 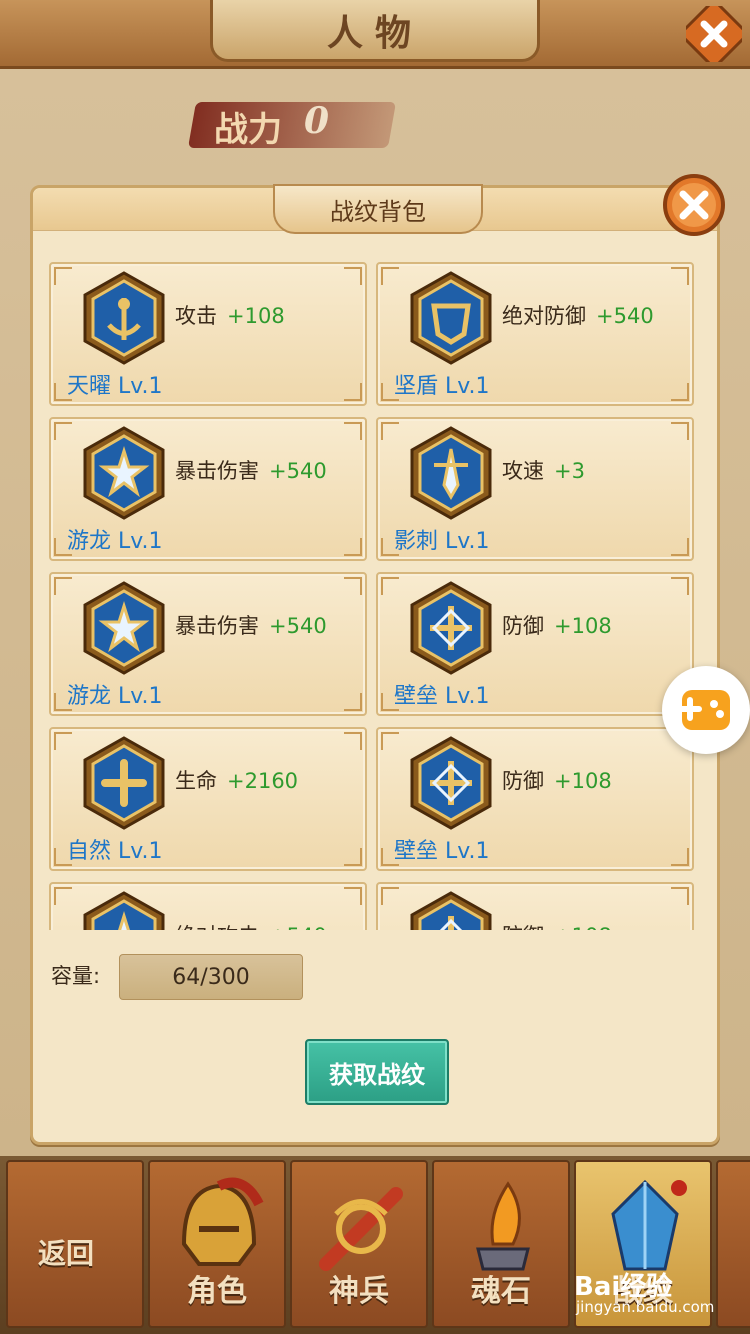 What do you see at coordinates (208, 799) in the screenshot?
I see `rune-card: 生命 +2160 自然 Lv.1` at bounding box center [208, 799].